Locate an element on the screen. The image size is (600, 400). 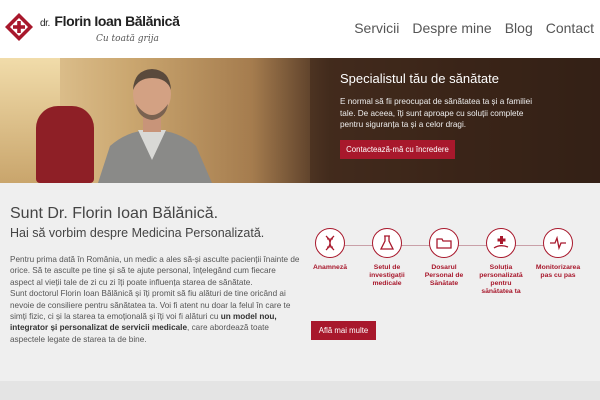
brand-title: Florin Ioan Bălănică is located at coordinates (117, 21).